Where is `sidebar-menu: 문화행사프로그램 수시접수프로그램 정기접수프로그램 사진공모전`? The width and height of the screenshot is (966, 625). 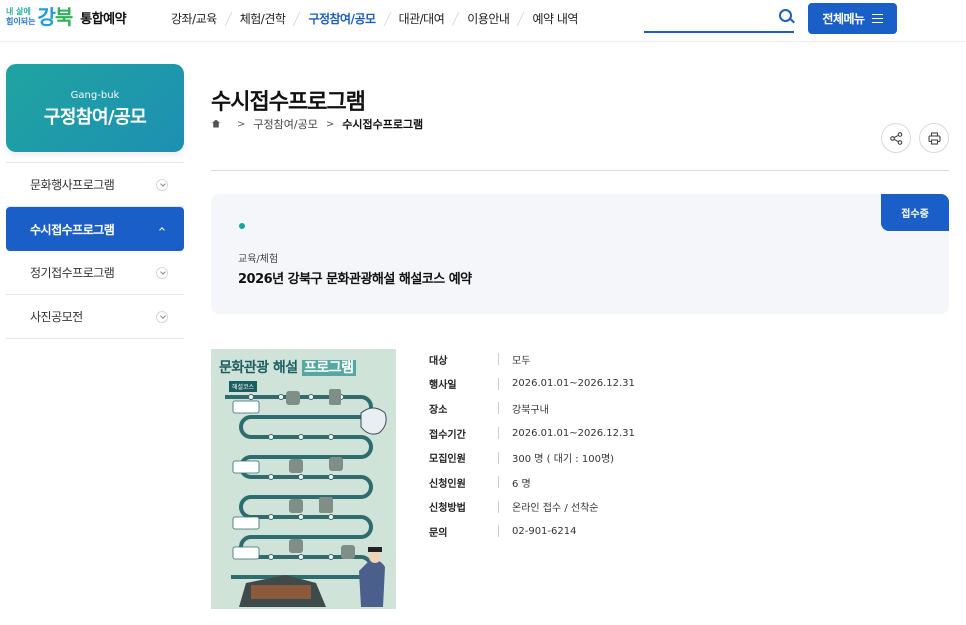
sidebar-menu: 문화행사프로그램 수시접수프로그램 정기접수프로그램 사진공모전 is located at coordinates (95, 251).